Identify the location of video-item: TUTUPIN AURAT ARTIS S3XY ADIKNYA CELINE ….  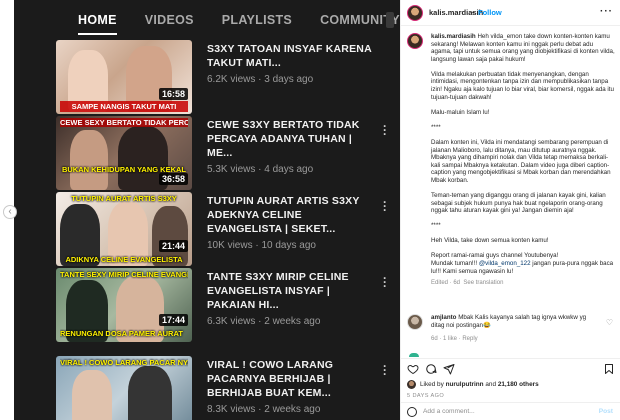
(226, 229).